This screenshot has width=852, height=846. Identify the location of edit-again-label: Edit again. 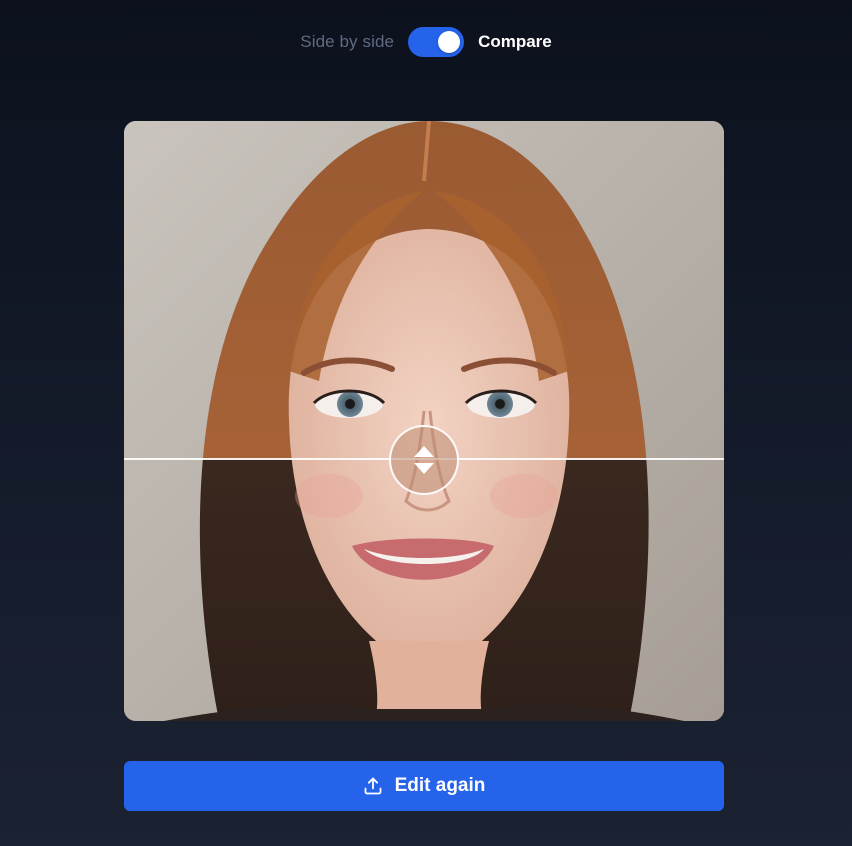
(440, 785).